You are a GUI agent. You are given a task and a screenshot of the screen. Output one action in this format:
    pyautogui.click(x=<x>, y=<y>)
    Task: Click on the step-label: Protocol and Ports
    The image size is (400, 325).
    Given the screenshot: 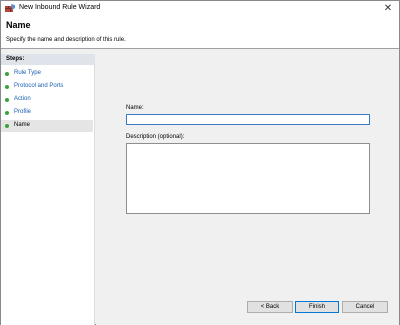 What is the action you would take?
    pyautogui.click(x=39, y=86)
    